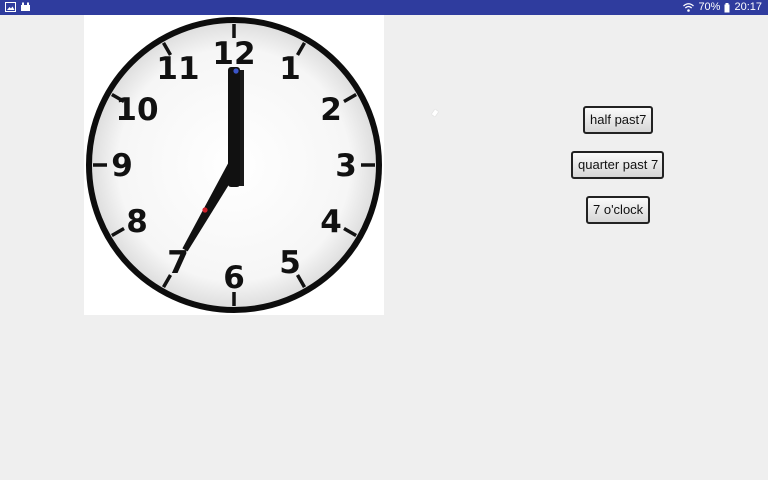  What do you see at coordinates (727, 7) in the screenshot?
I see `battery-icon` at bounding box center [727, 7].